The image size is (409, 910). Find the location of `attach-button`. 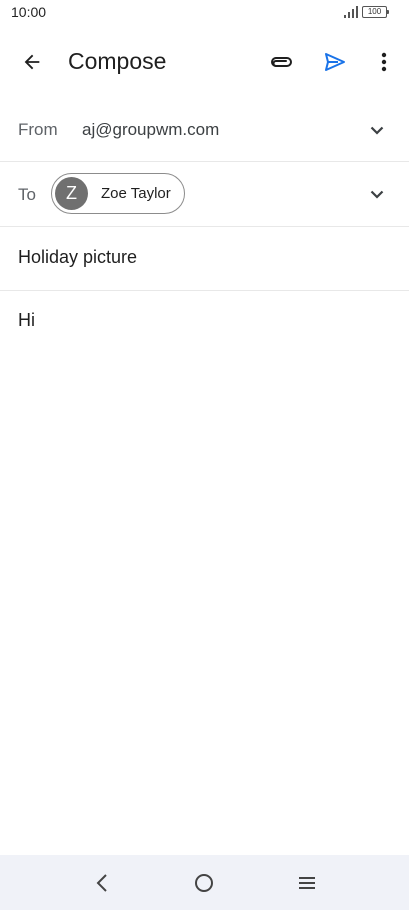

attach-button is located at coordinates (282, 62).